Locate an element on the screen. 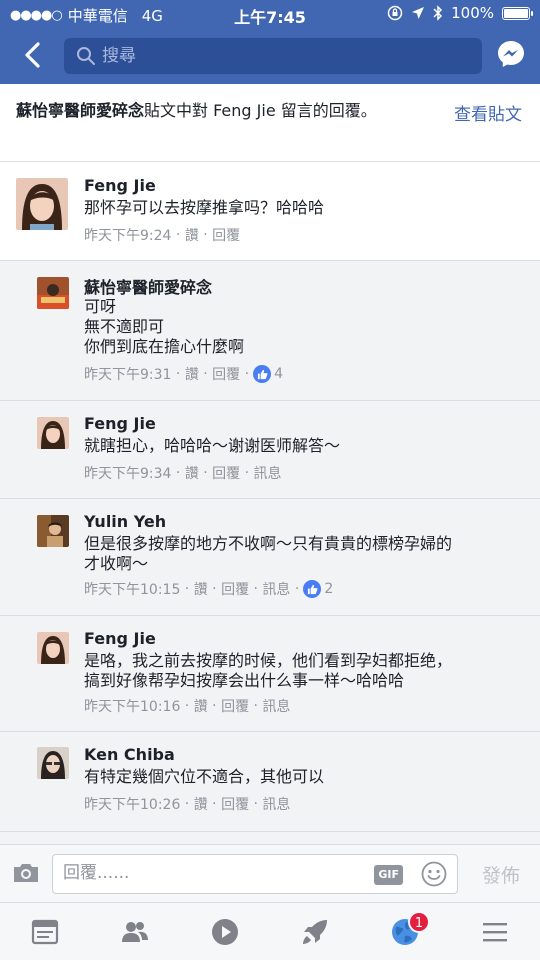  search-bar is located at coordinates (273, 56).